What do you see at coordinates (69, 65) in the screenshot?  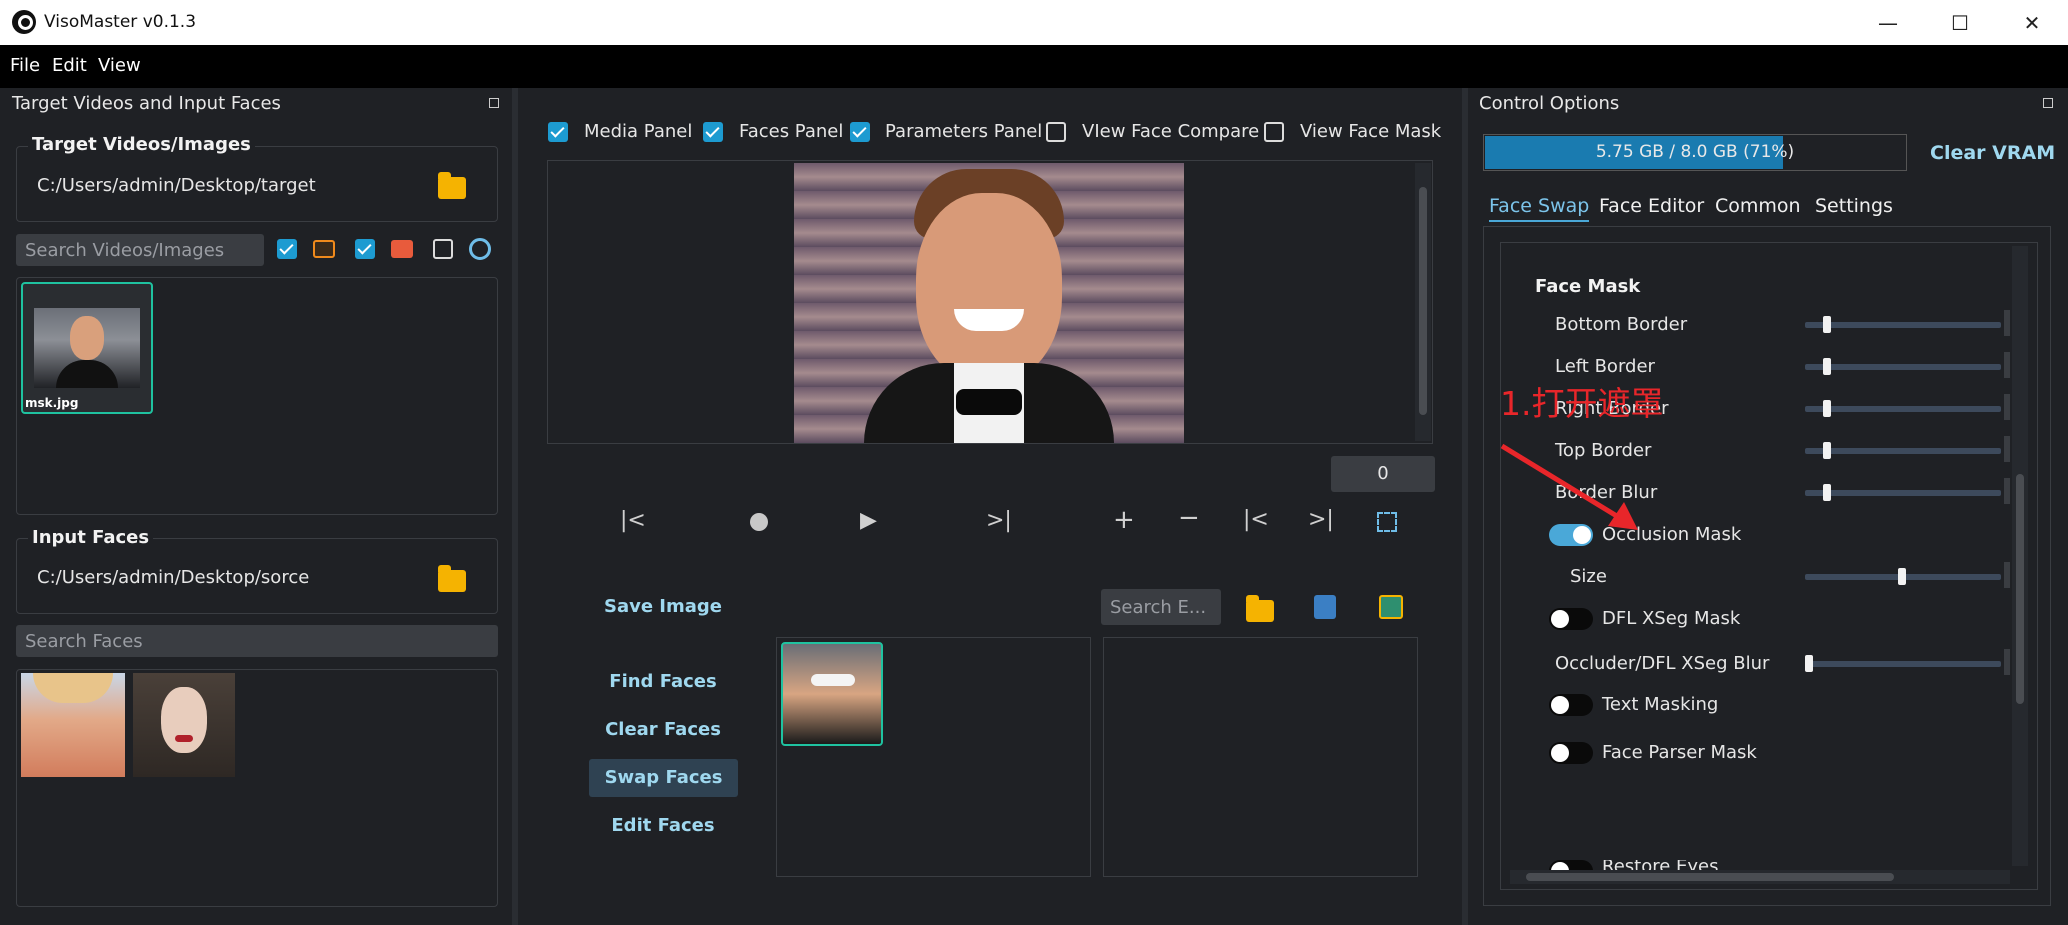 I see `menu-edit: Edit` at bounding box center [69, 65].